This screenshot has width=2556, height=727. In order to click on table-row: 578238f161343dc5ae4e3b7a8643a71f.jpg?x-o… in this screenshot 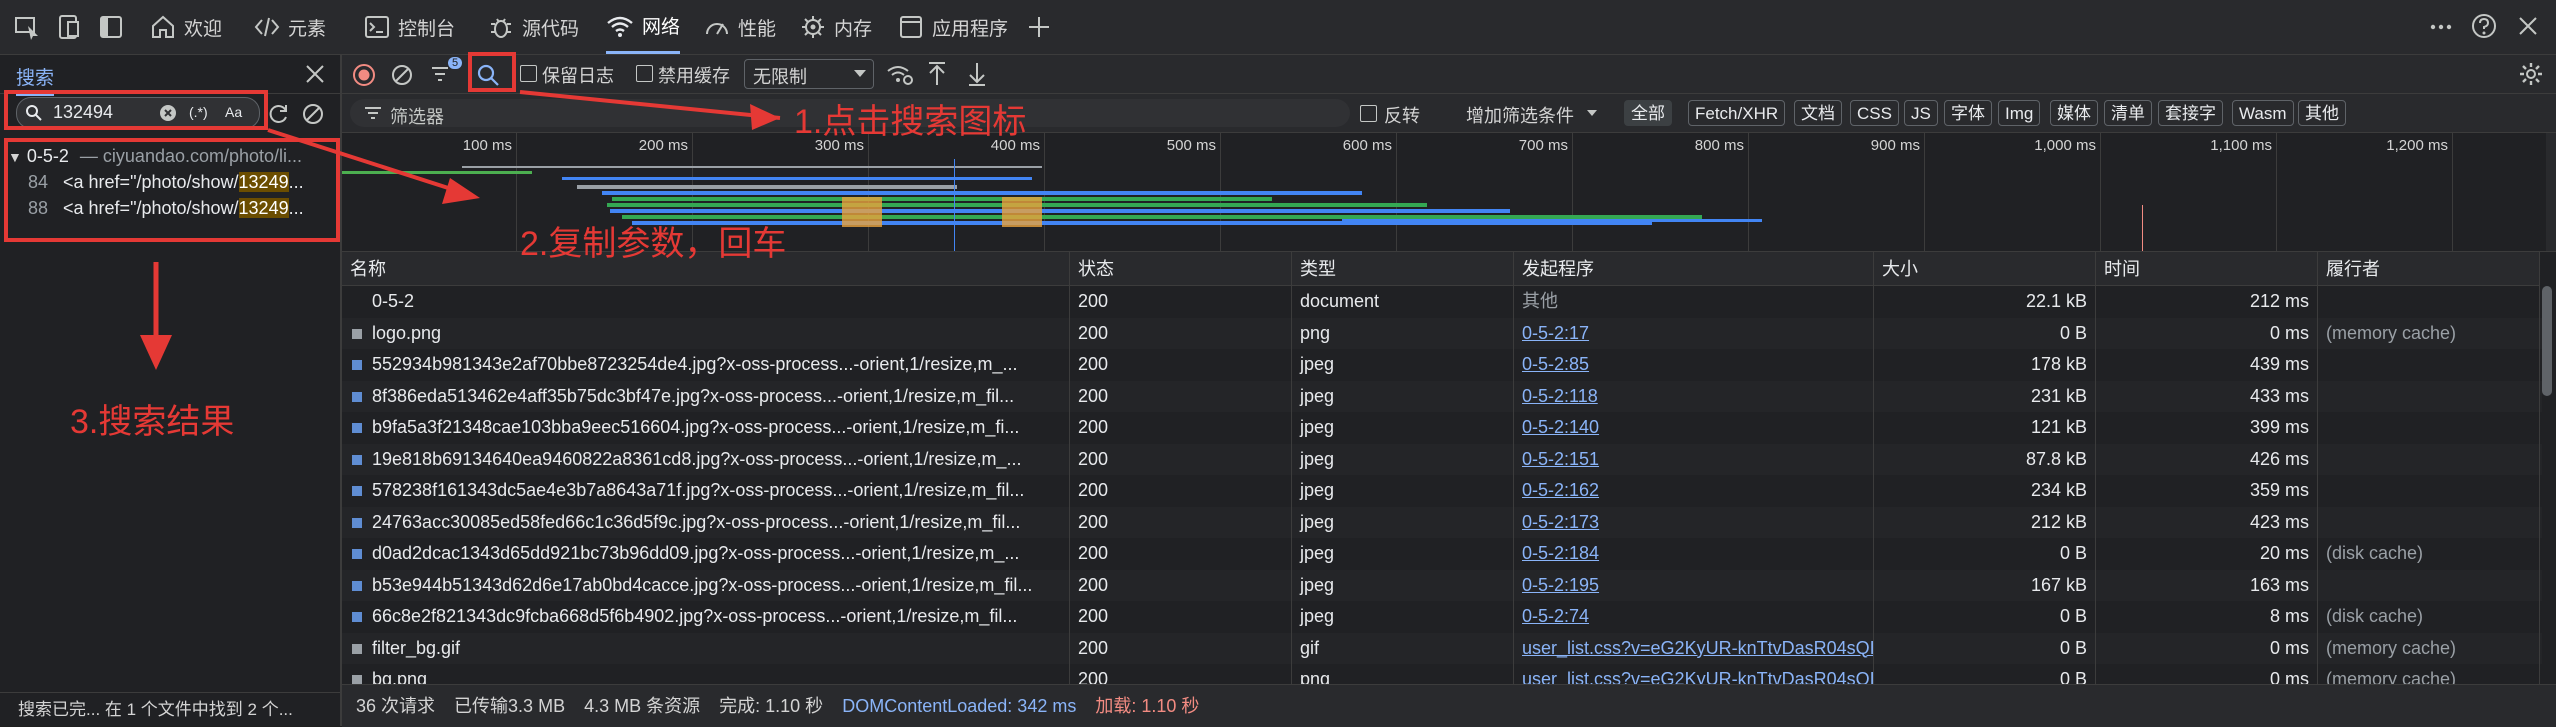, I will do `click(1442, 491)`.